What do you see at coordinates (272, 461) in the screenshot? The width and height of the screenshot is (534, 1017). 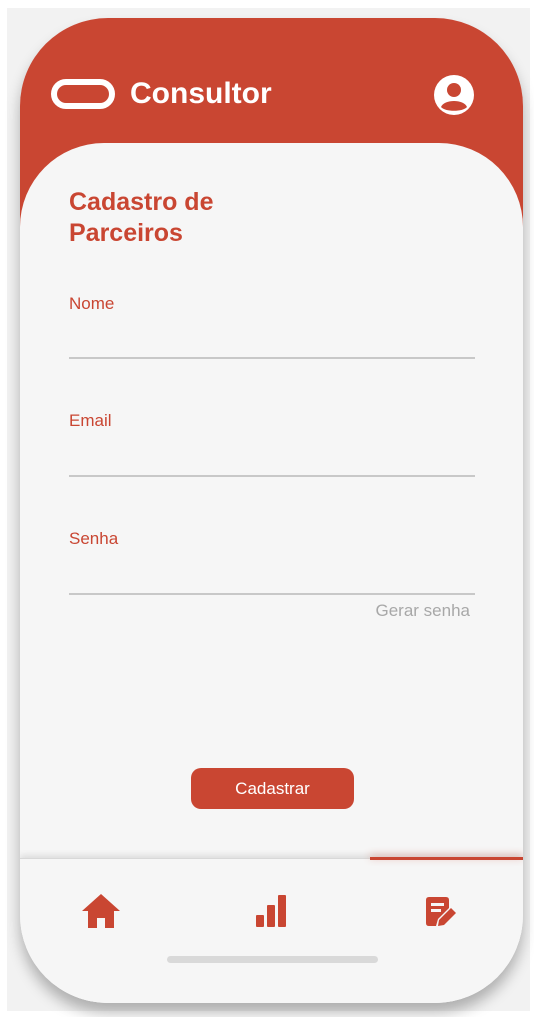 I see `email-input` at bounding box center [272, 461].